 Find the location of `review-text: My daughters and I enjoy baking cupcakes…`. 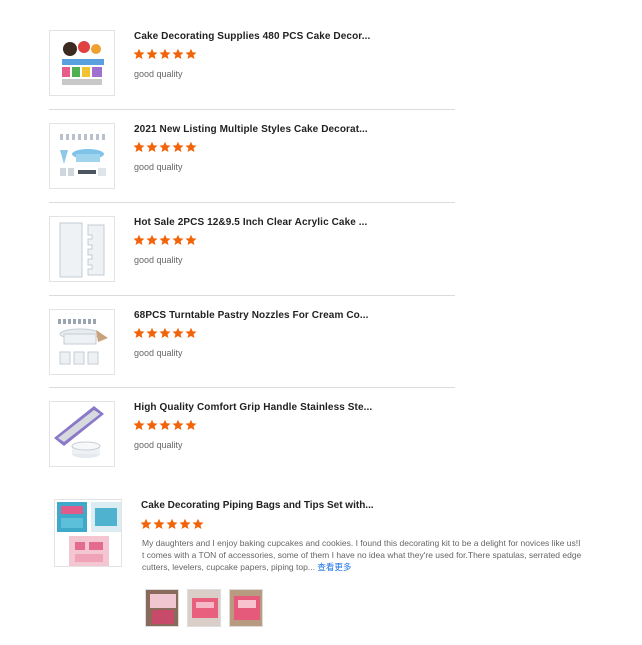

review-text: My daughters and I enjoy baking cupcakes… is located at coordinates (362, 555).